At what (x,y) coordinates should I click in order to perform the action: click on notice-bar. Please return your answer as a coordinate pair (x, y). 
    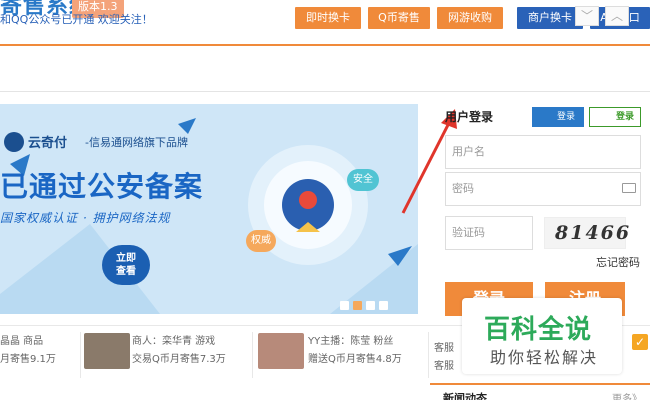
    Looking at the image, I should click on (325, 75).